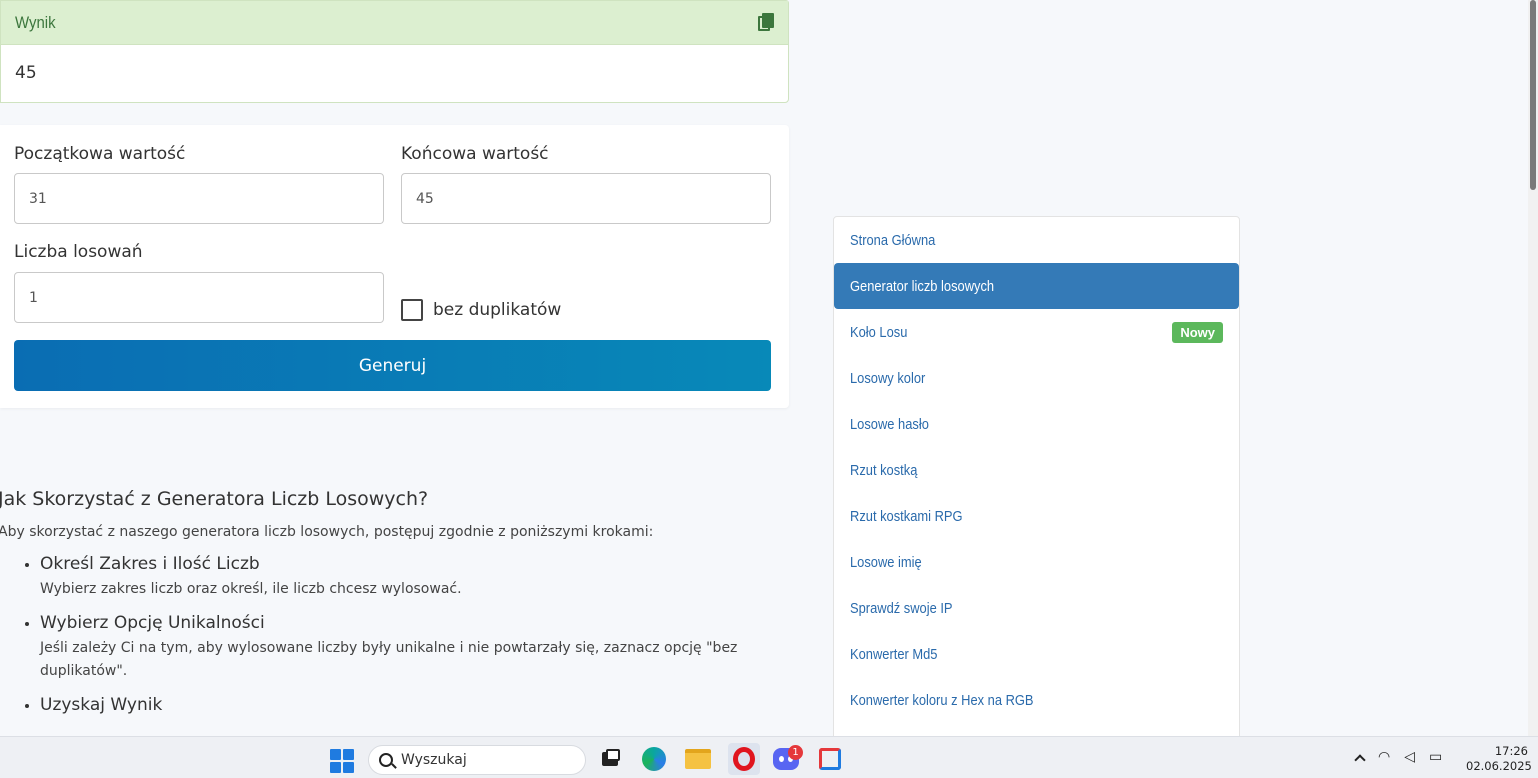  I want to click on windows-start-icon, so click(342, 761).